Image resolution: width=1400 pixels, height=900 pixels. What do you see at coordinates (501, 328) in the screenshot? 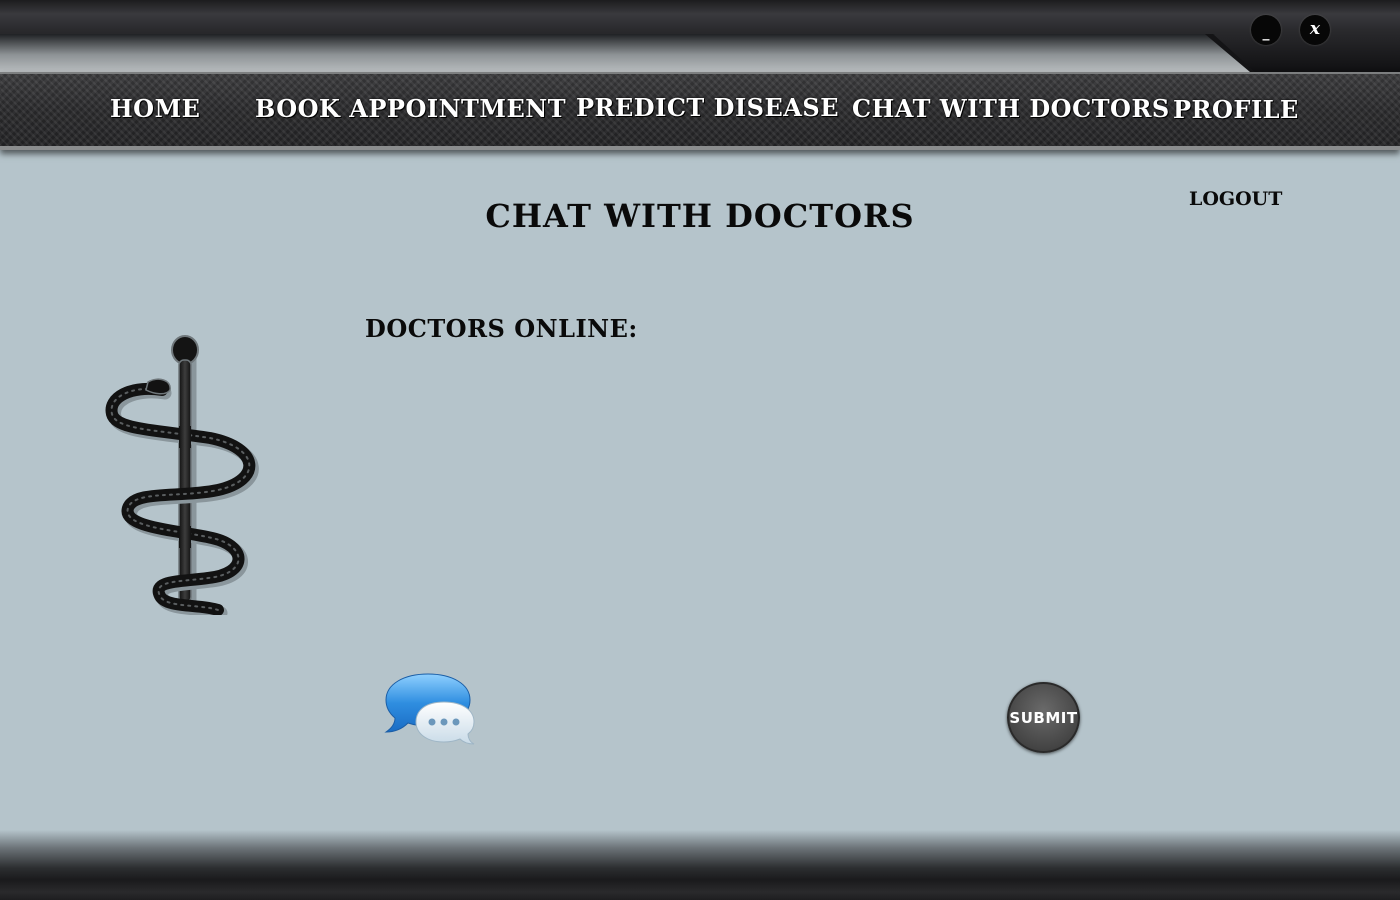
I see `doctors-online-label: DOCTORS ONLINE:` at bounding box center [501, 328].